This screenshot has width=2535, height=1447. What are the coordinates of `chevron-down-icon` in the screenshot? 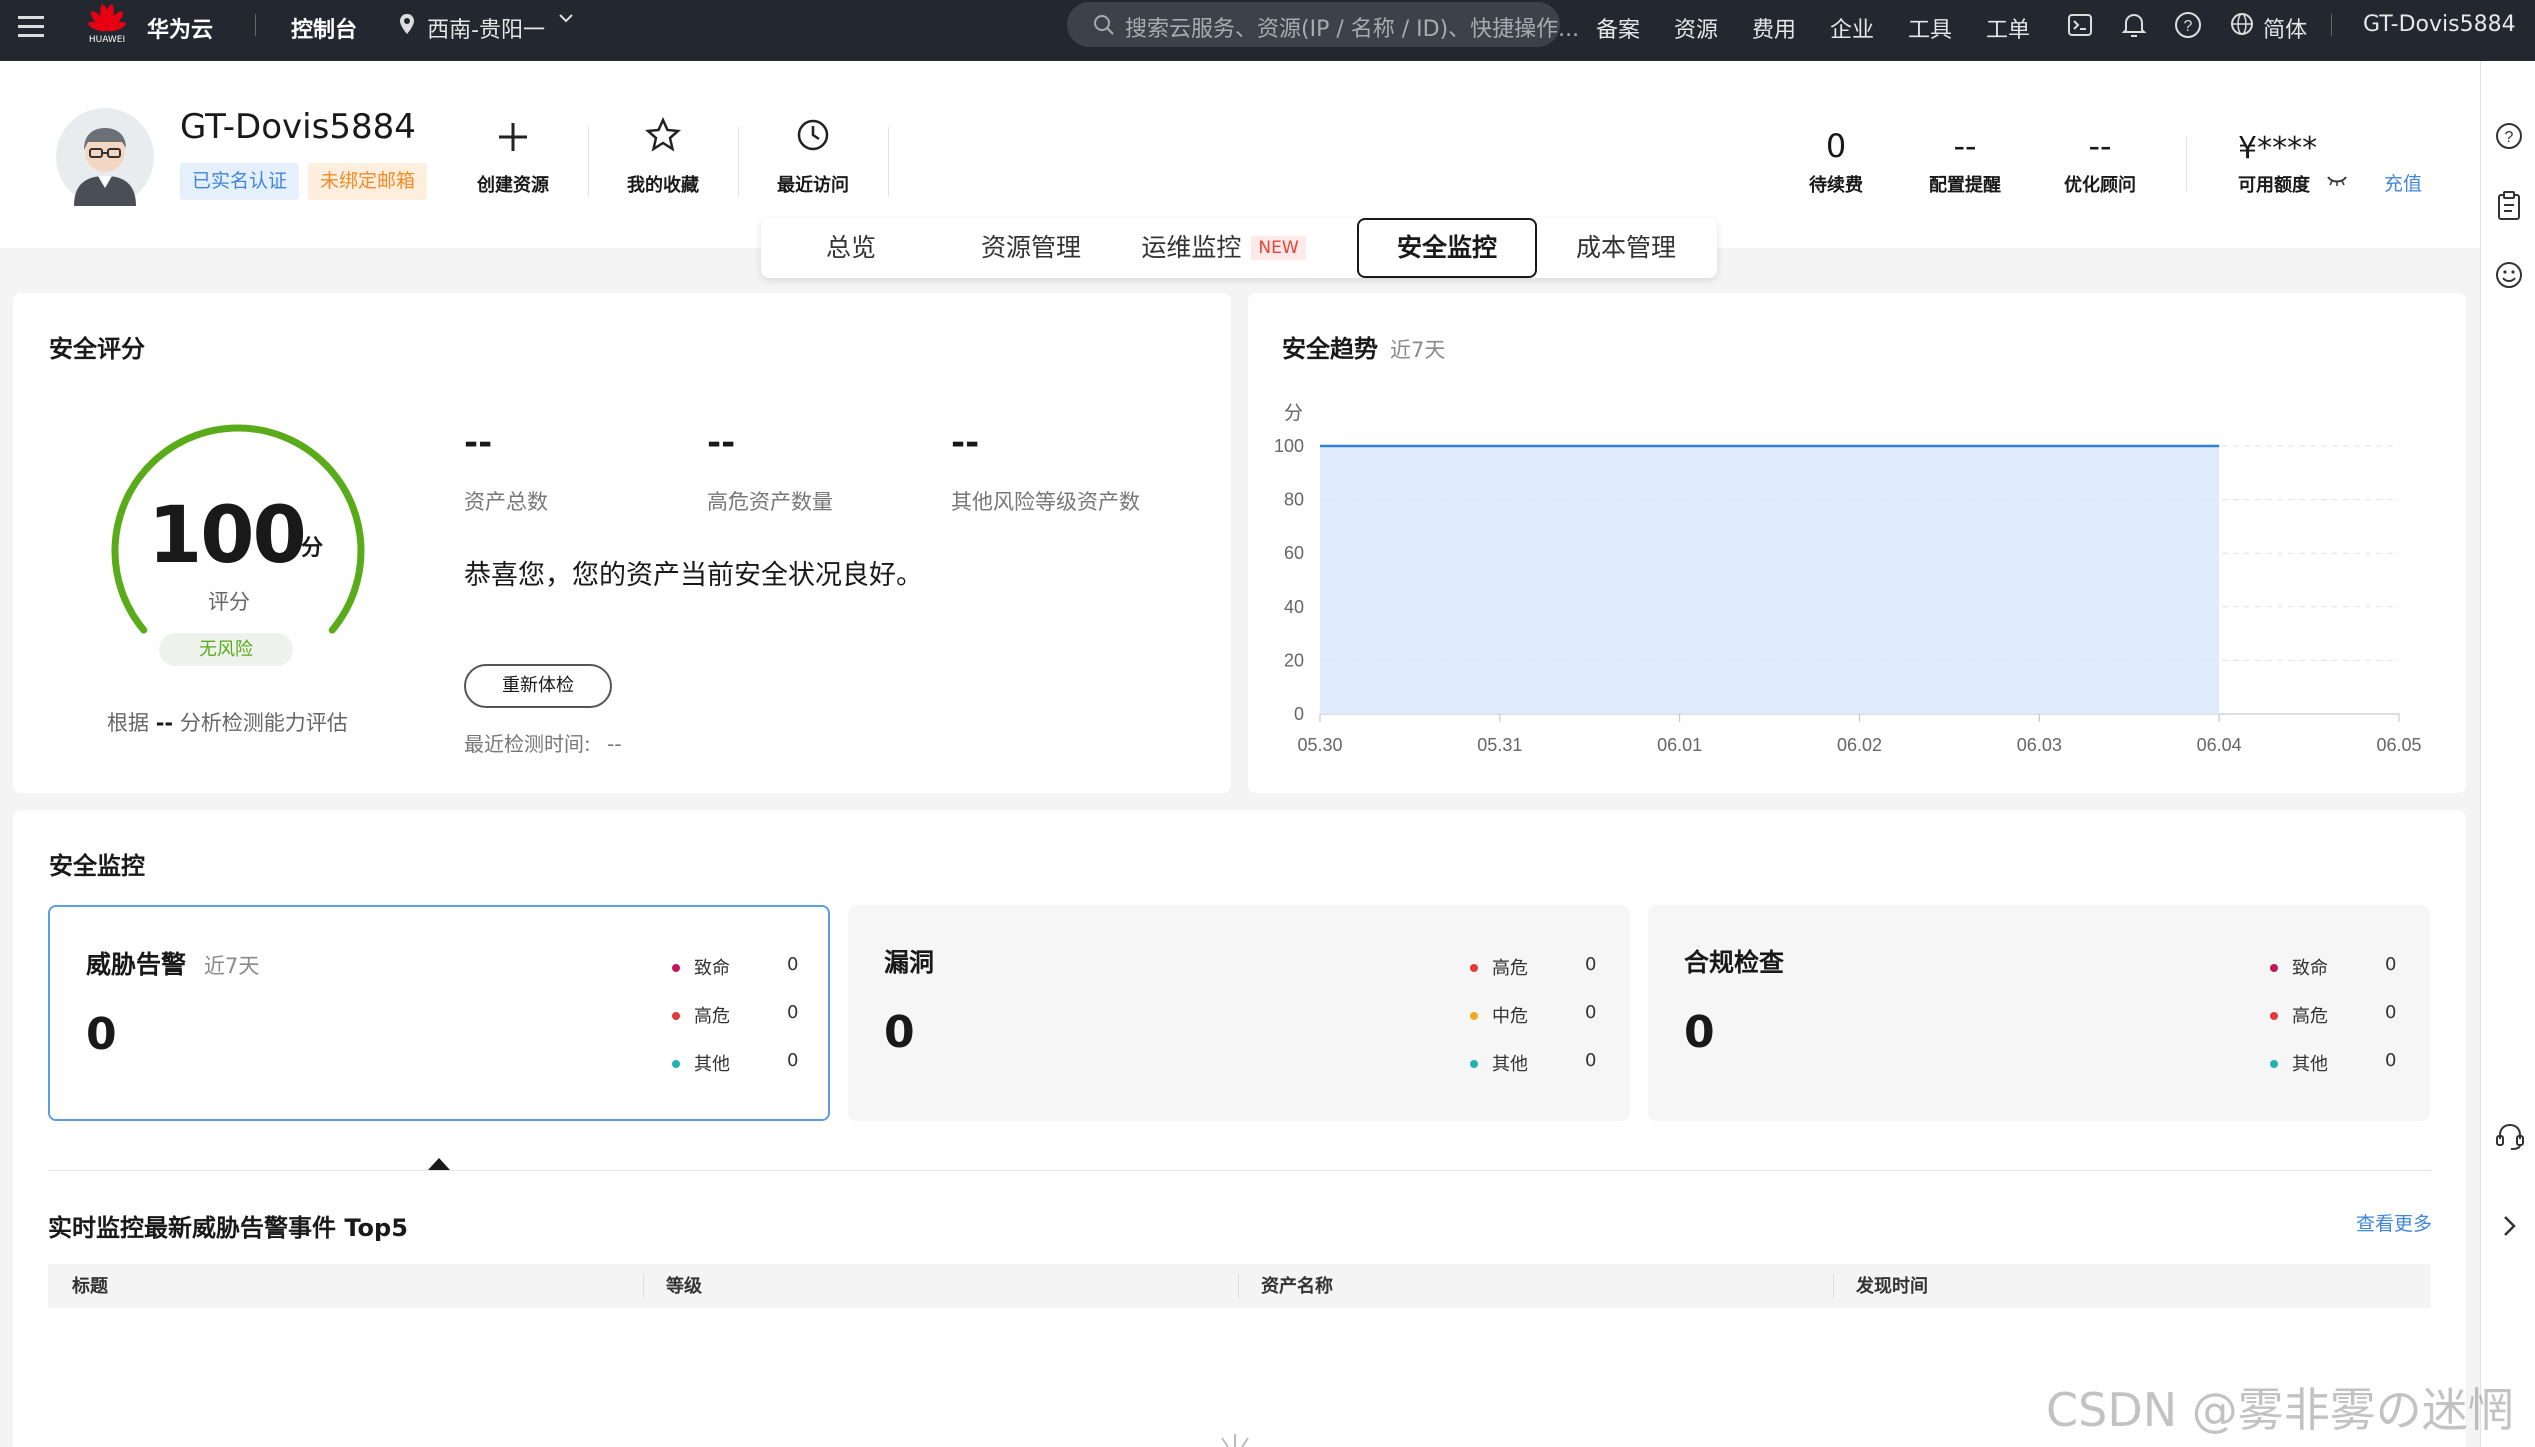 It's located at (566, 18).